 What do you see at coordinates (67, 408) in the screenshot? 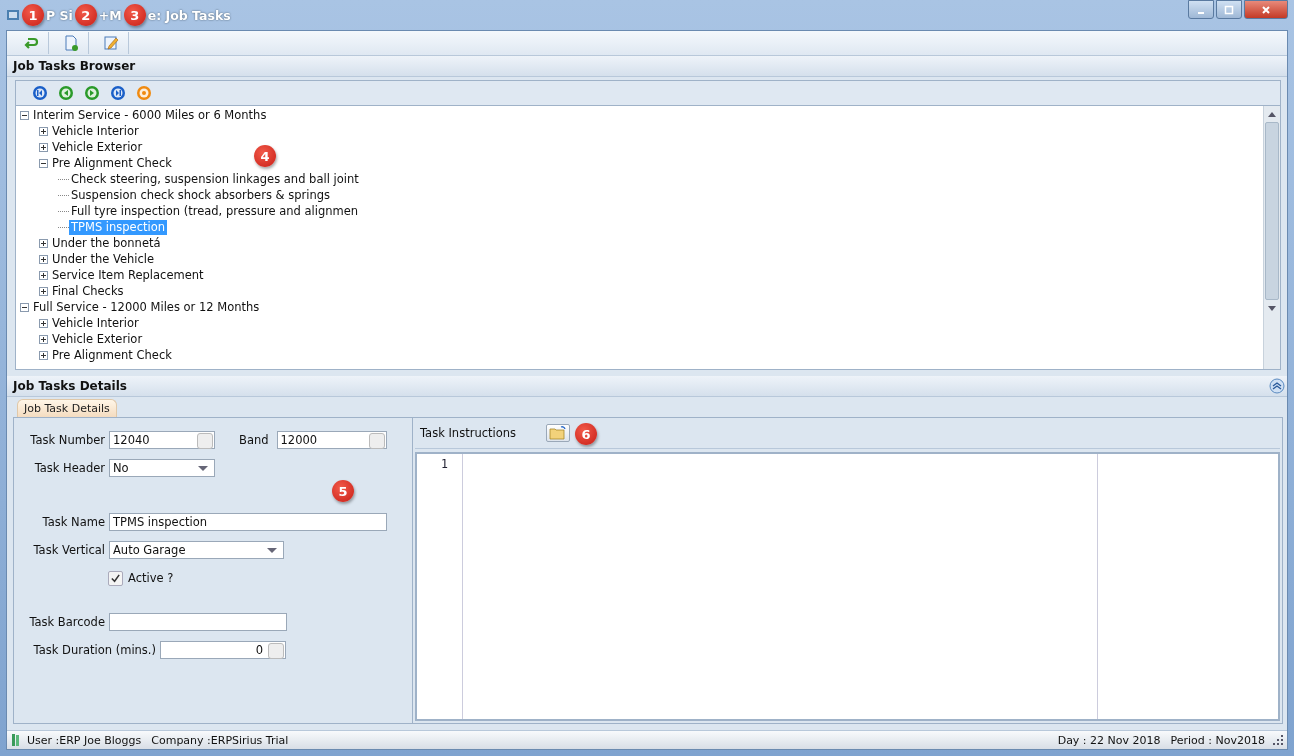
I see `tab: Job Task Details` at bounding box center [67, 408].